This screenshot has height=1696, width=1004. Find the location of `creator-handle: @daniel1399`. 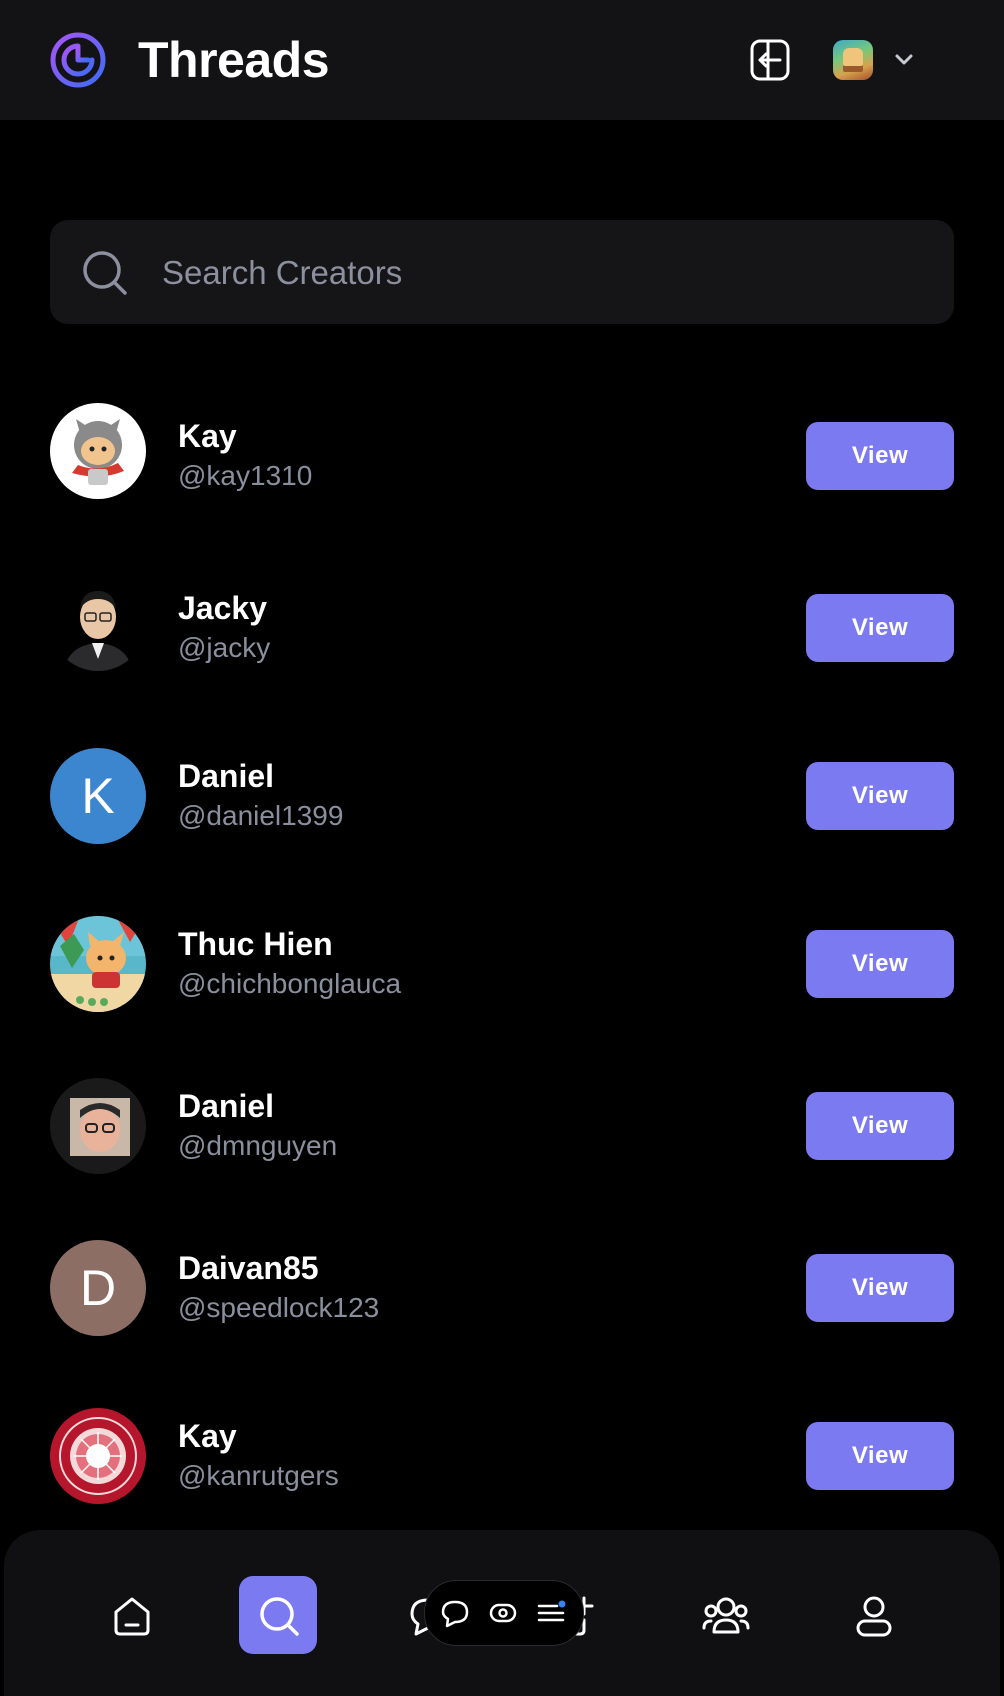

creator-handle: @daniel1399 is located at coordinates (261, 815).